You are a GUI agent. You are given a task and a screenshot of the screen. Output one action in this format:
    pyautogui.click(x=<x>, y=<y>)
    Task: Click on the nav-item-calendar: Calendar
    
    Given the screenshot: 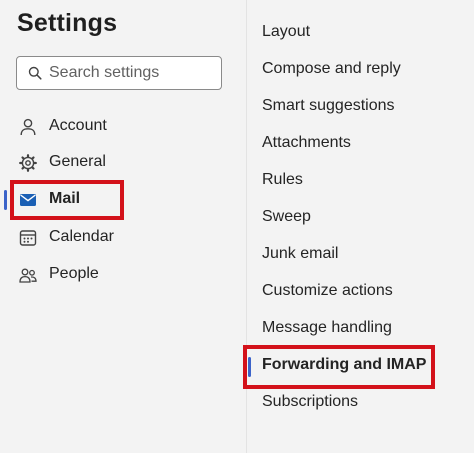 What is the action you would take?
    pyautogui.click(x=123, y=238)
    